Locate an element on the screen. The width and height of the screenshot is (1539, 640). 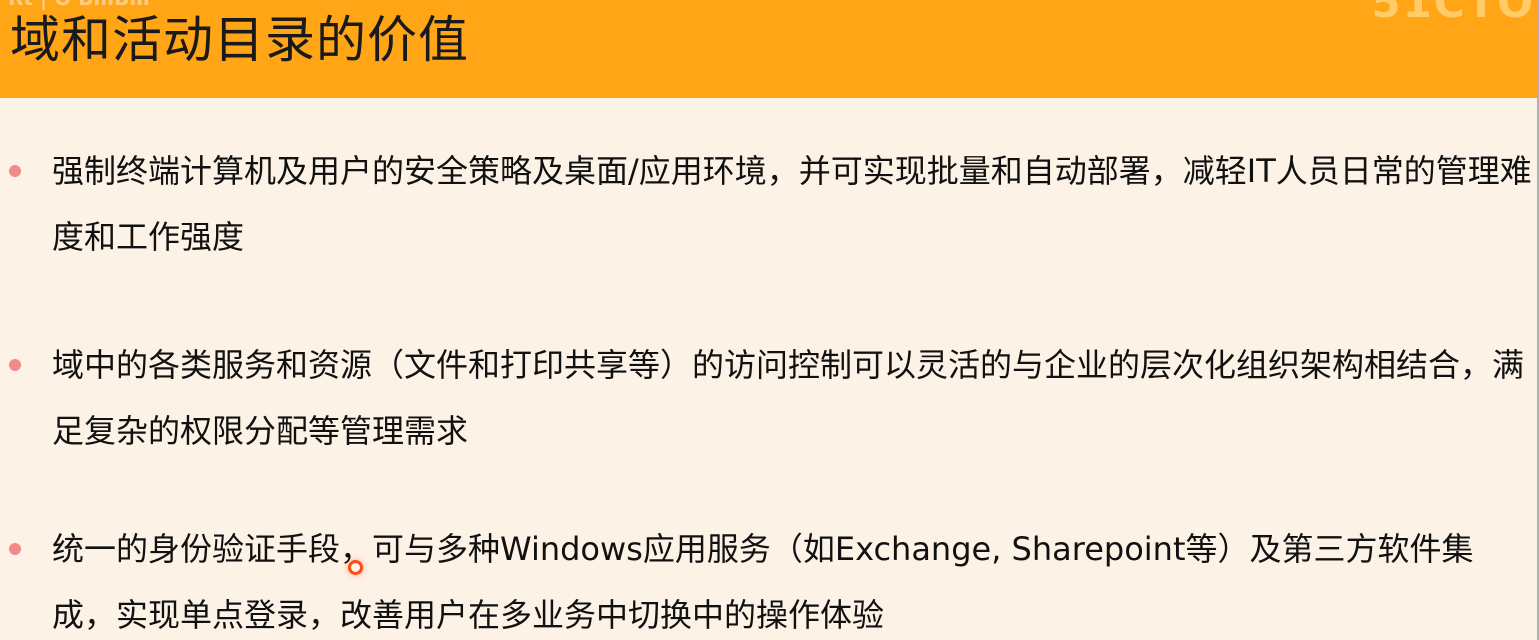
mouse-cursor-icon is located at coordinates (355, 567).